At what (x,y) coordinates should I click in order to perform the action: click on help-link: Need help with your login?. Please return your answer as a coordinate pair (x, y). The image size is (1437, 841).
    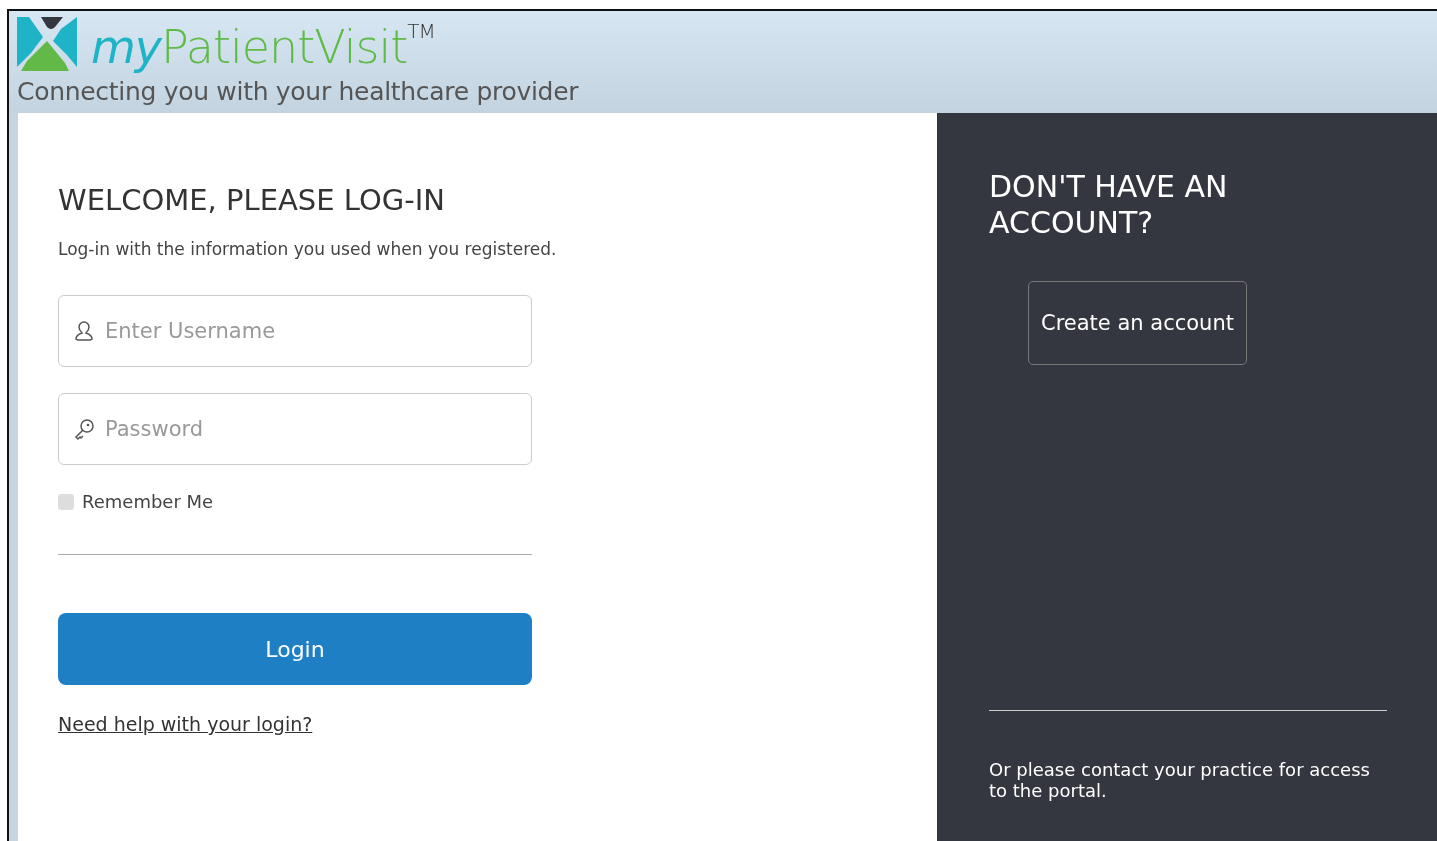
    Looking at the image, I should click on (185, 724).